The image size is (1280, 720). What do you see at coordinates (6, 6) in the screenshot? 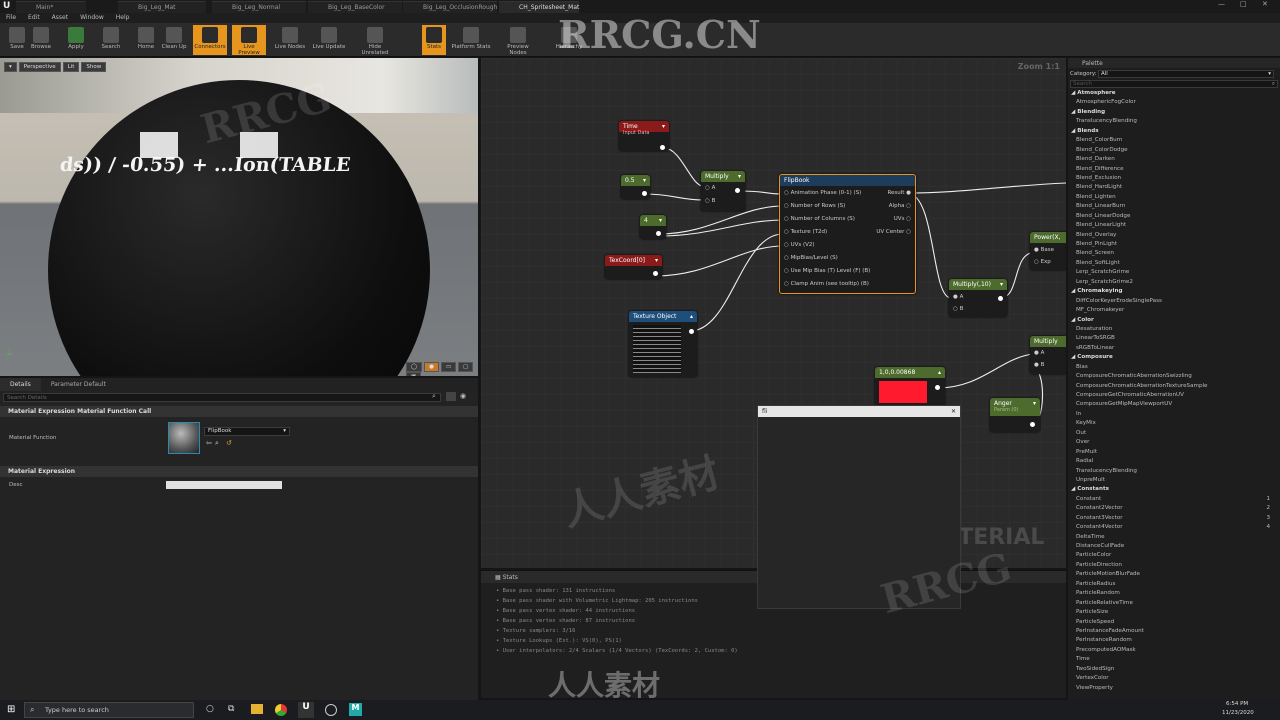
I see `unreal-logo-icon: U` at bounding box center [6, 6].